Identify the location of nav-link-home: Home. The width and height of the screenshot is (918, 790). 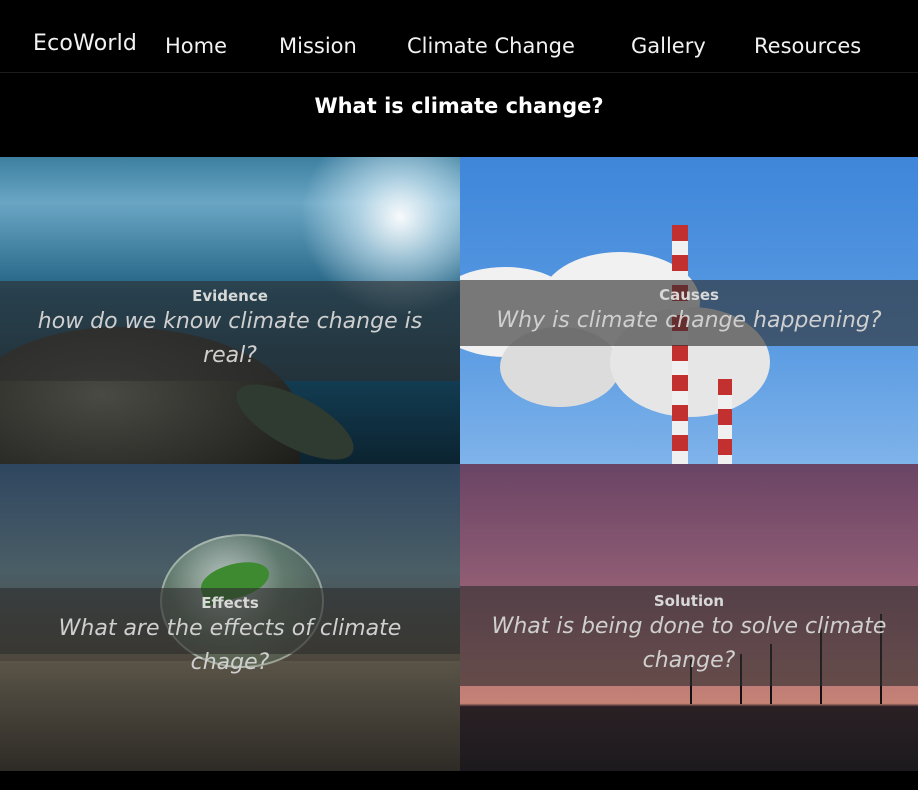
(196, 46).